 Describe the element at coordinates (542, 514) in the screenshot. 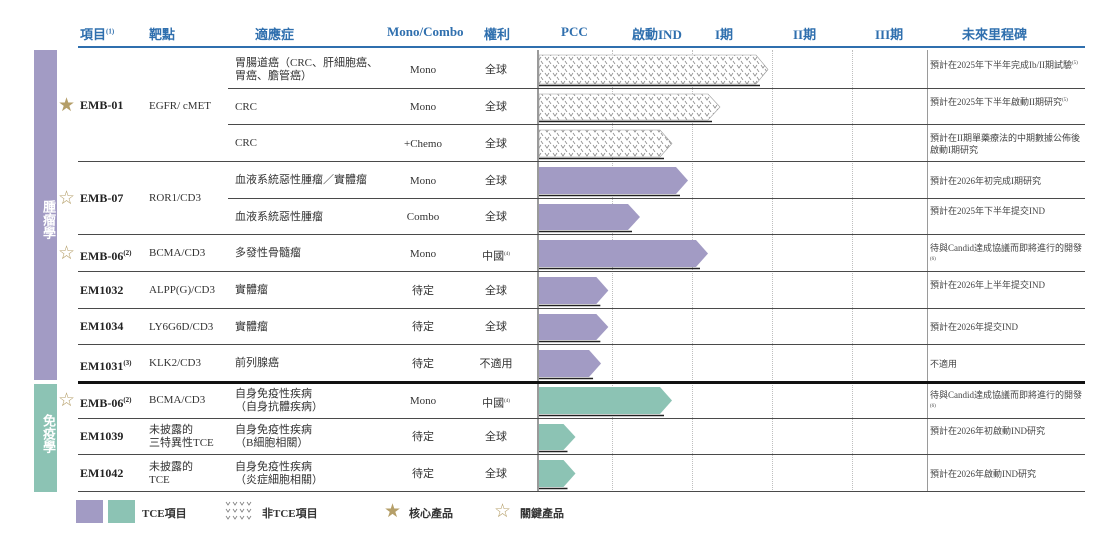

I see `legend-key-label: 關鍵產品` at that location.